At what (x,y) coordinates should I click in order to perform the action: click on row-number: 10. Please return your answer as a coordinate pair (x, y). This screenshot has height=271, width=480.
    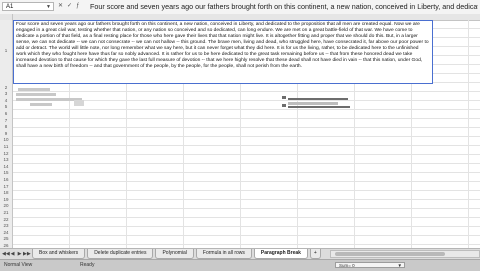
    Looking at the image, I should click on (6, 139).